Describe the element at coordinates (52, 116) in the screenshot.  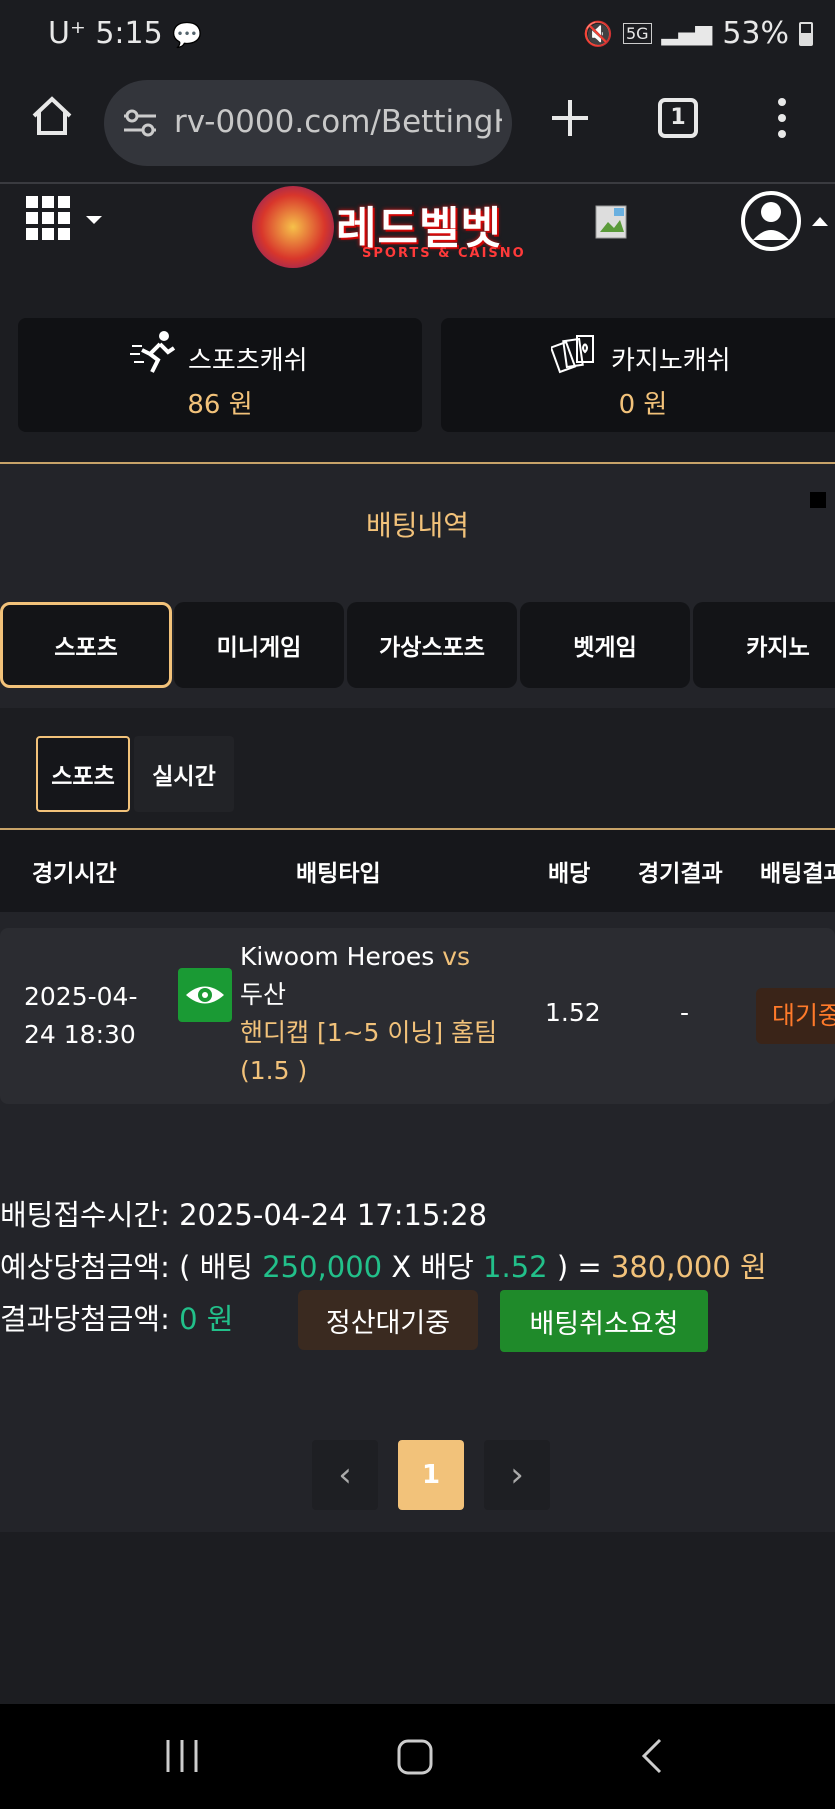
I see `home-icon` at that location.